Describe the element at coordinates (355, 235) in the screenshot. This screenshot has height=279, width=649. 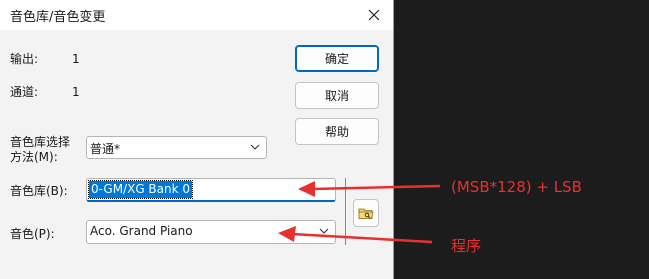
I see `arrow-to-program-dropdown` at that location.